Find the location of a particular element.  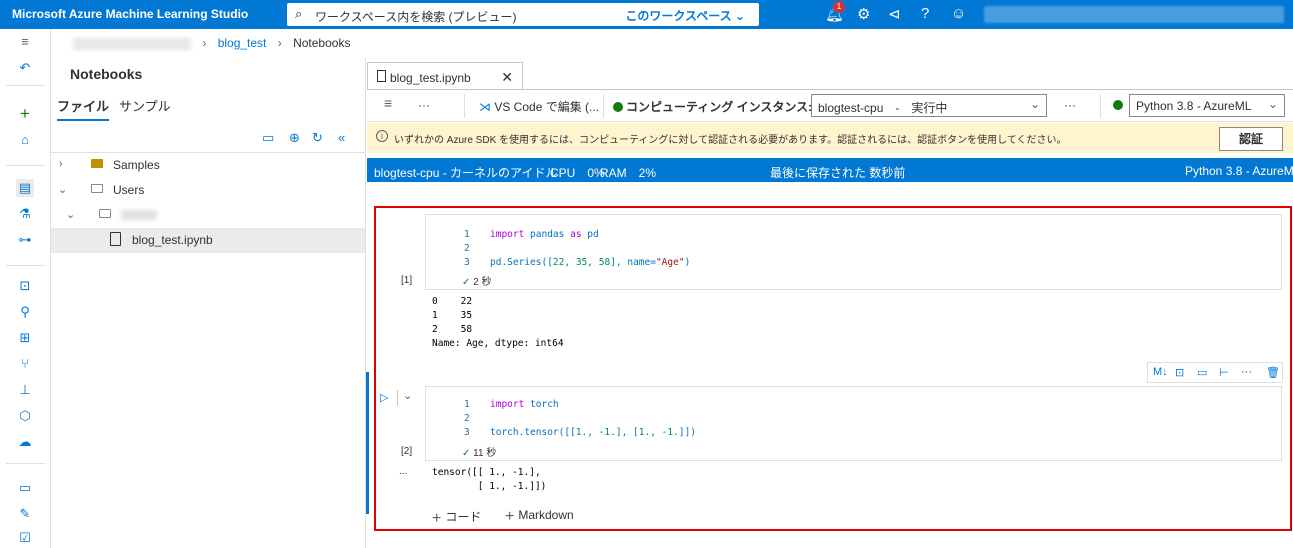

models-icon: ⊥ is located at coordinates (25, 390).